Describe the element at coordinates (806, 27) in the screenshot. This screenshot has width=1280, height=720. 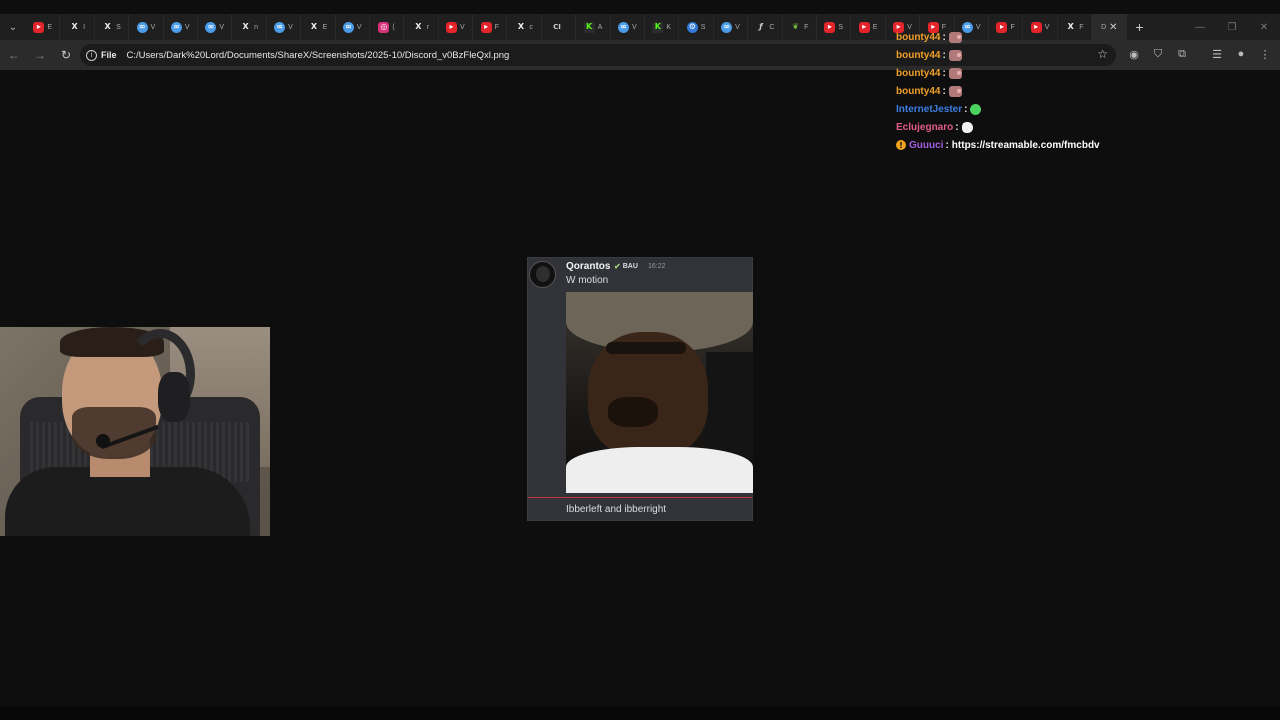
I see `tab-title: F` at that location.